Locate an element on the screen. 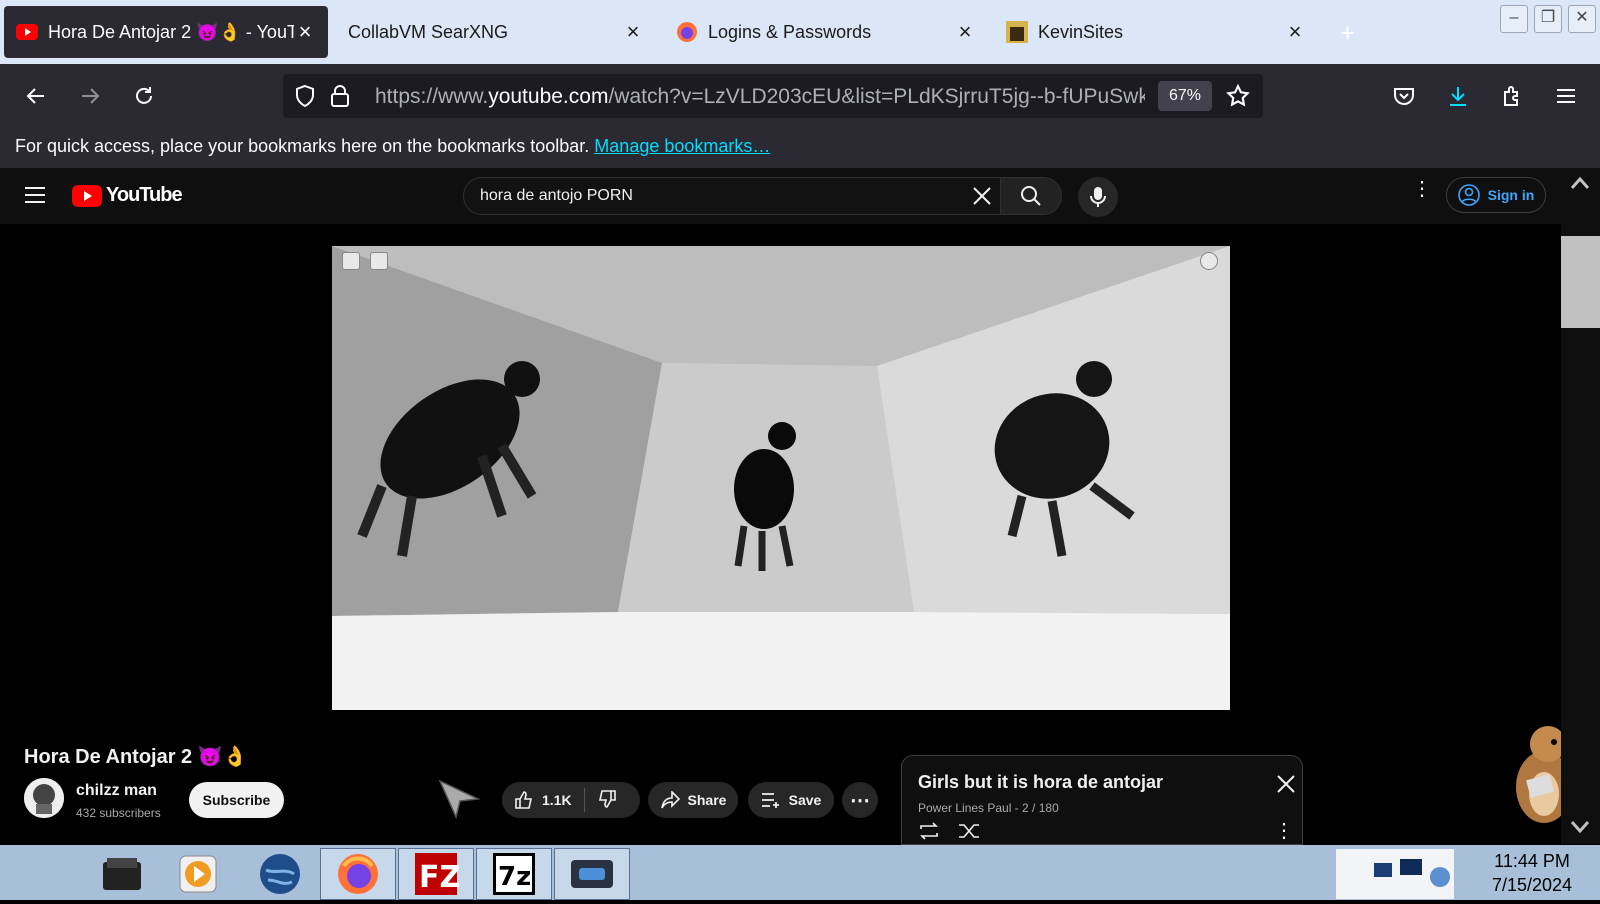 The width and height of the screenshot is (1600, 904). sign-in-button: Sign in is located at coordinates (1496, 195).